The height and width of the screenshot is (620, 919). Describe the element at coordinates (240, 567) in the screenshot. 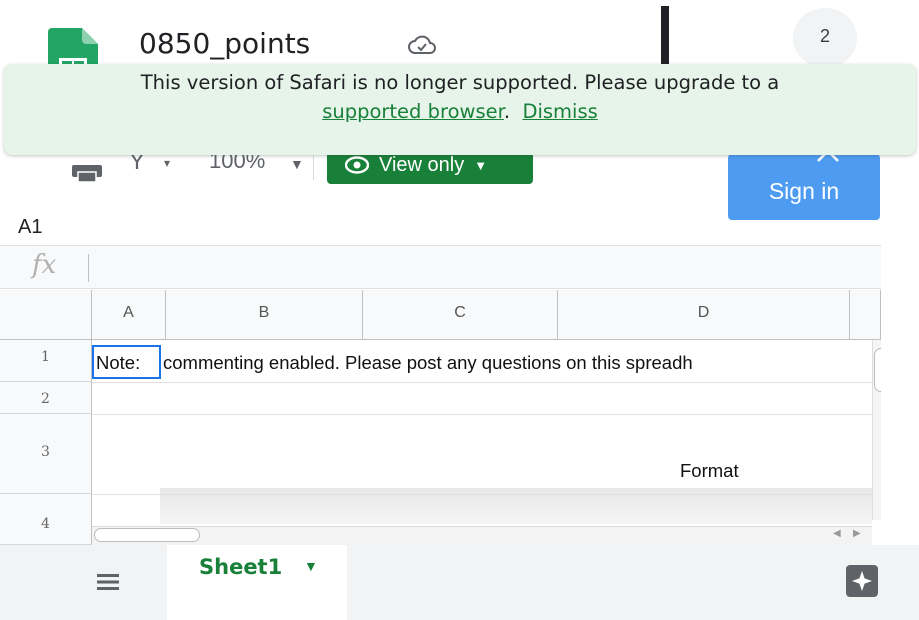

I see `sheet-tab-label: Sheet1` at that location.